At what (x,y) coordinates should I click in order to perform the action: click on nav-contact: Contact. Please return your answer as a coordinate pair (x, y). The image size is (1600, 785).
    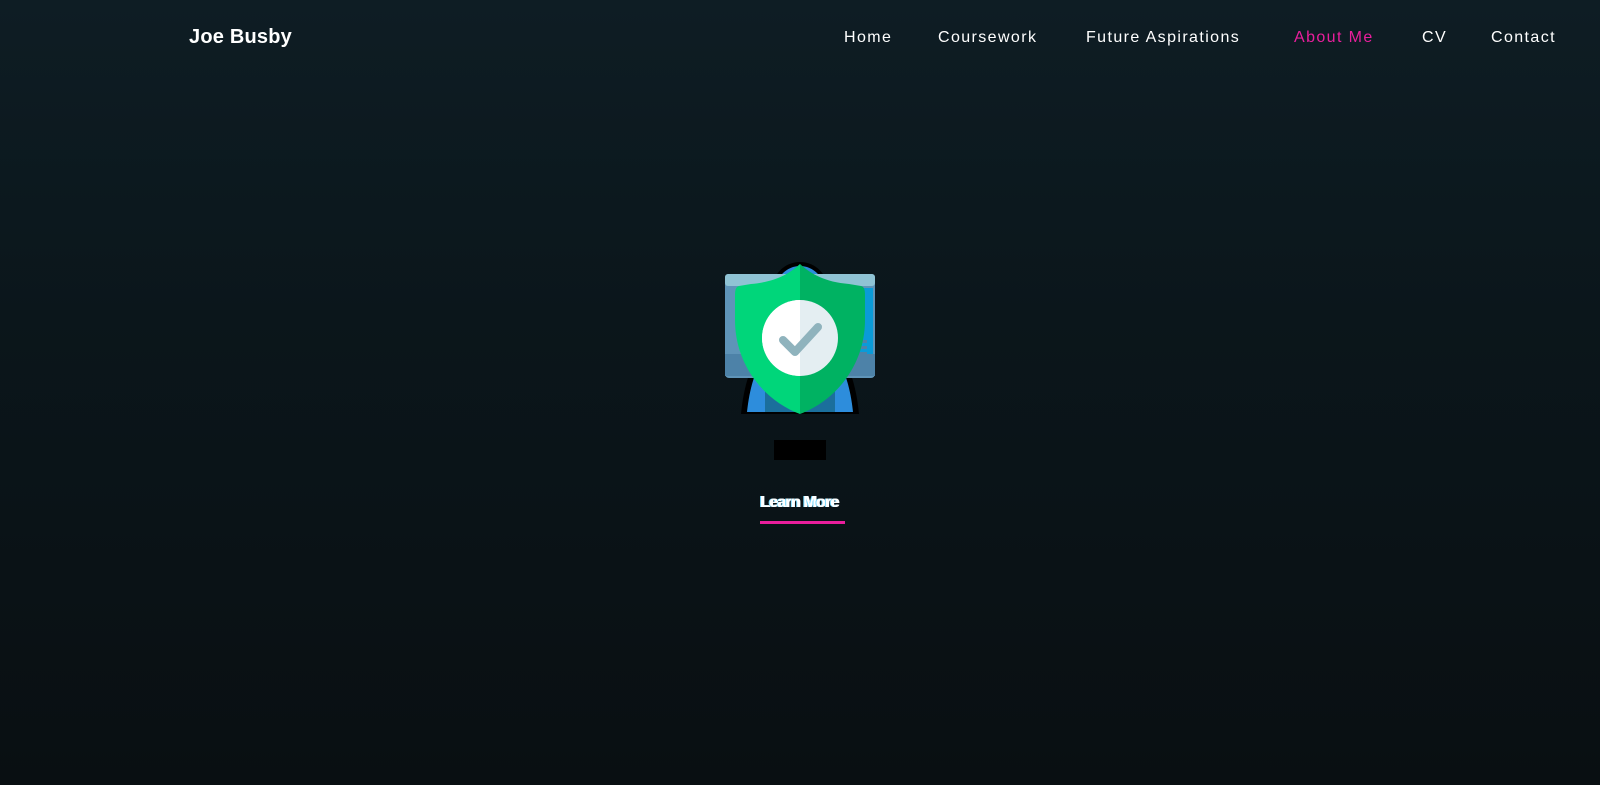
    Looking at the image, I should click on (1523, 38).